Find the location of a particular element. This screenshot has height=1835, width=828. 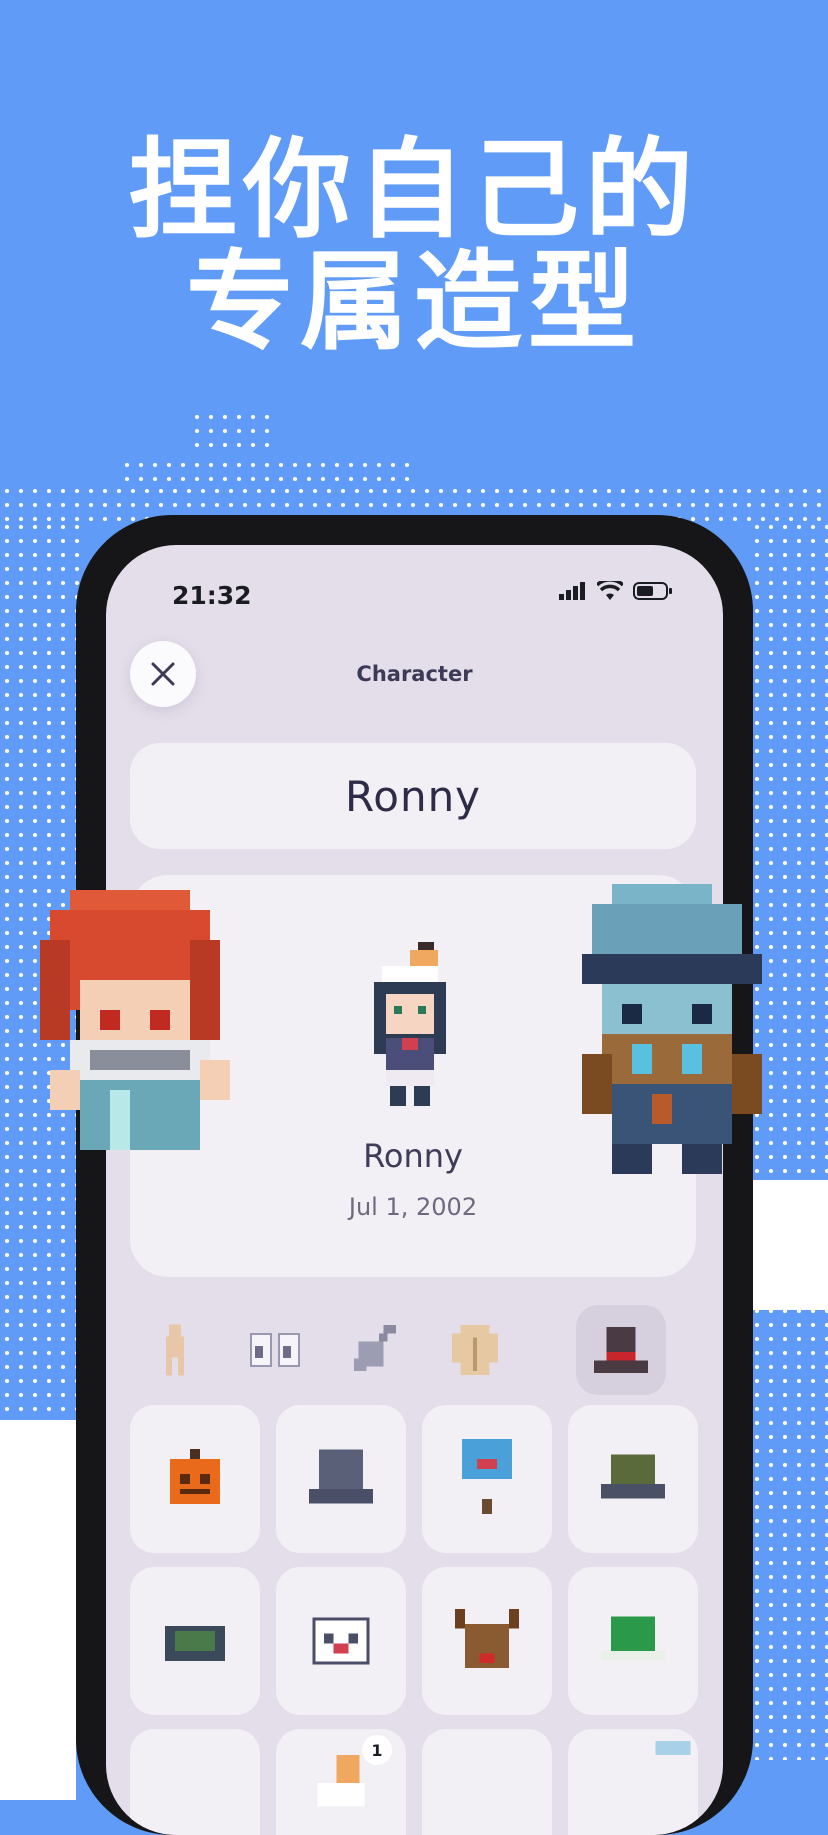

headline-line-2: 专属造型 is located at coordinates (413, 302).